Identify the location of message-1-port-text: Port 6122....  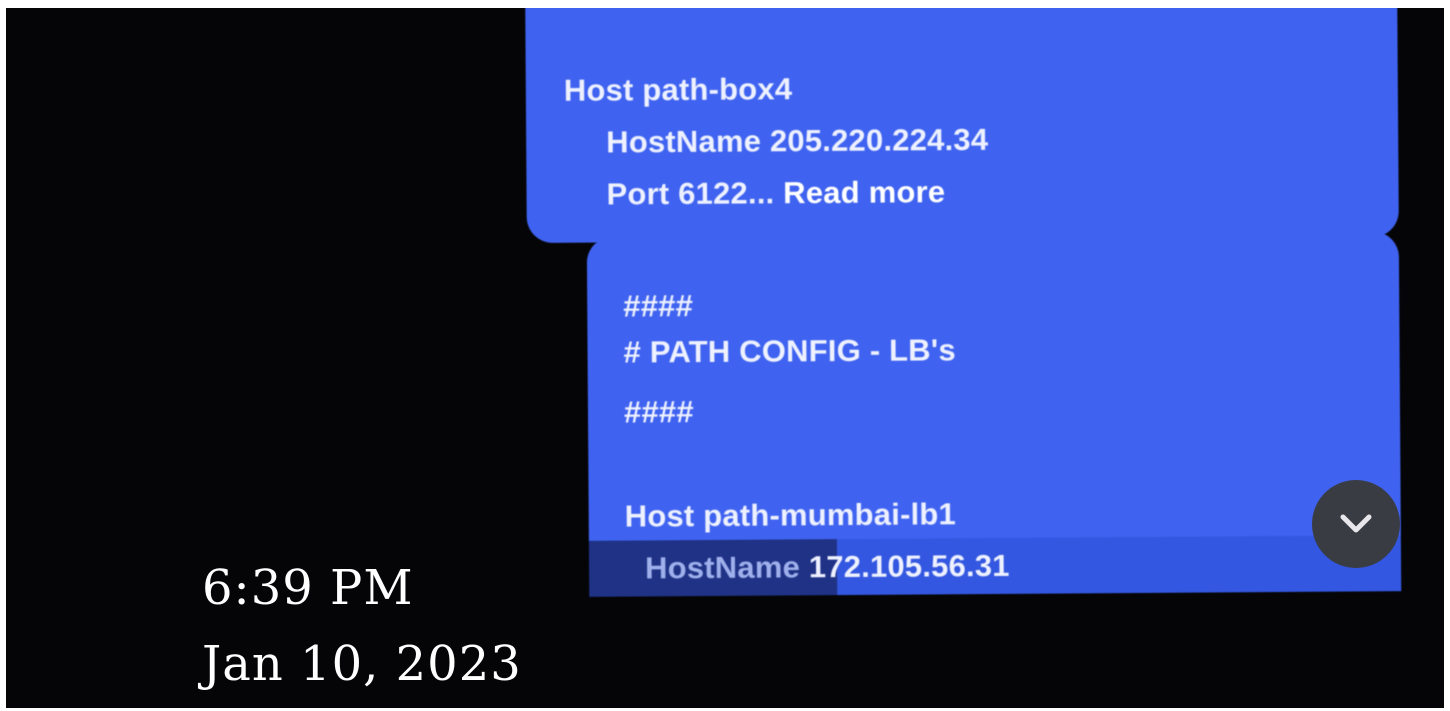
(690, 193).